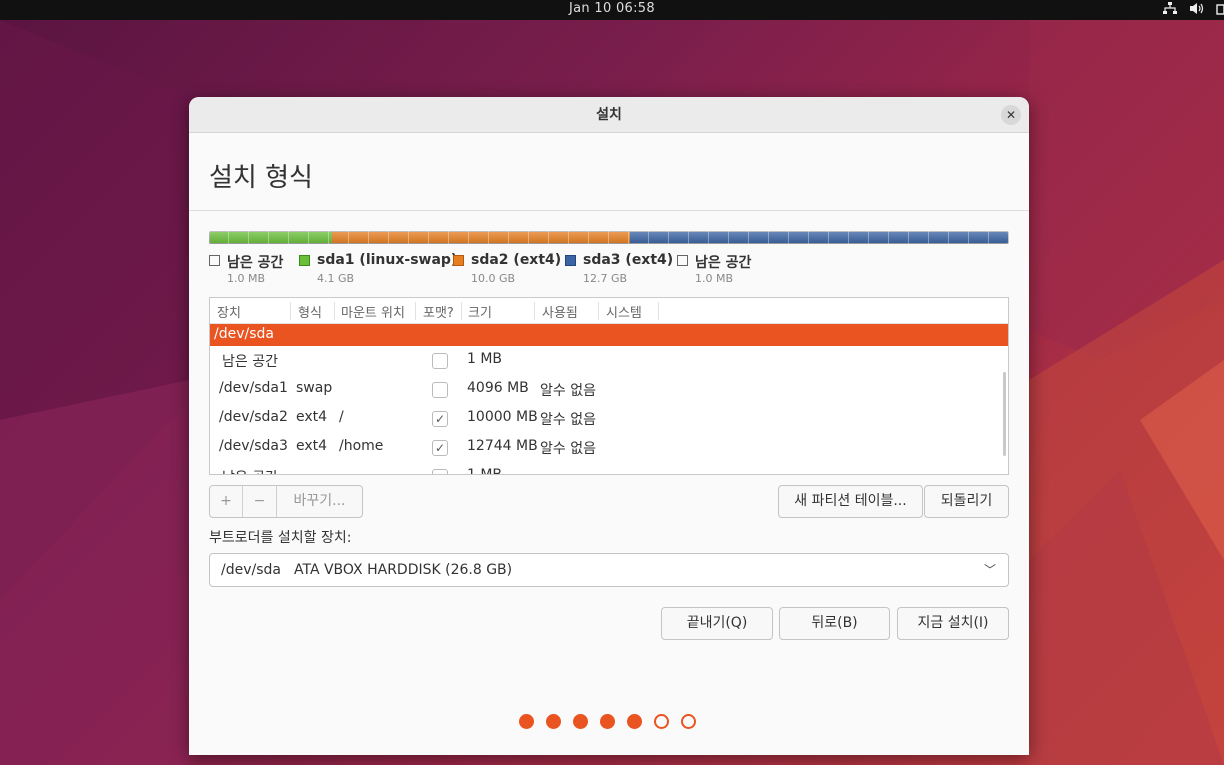 This screenshot has width=1224, height=765. What do you see at coordinates (480, 311) in the screenshot?
I see `col-size: 크기` at bounding box center [480, 311].